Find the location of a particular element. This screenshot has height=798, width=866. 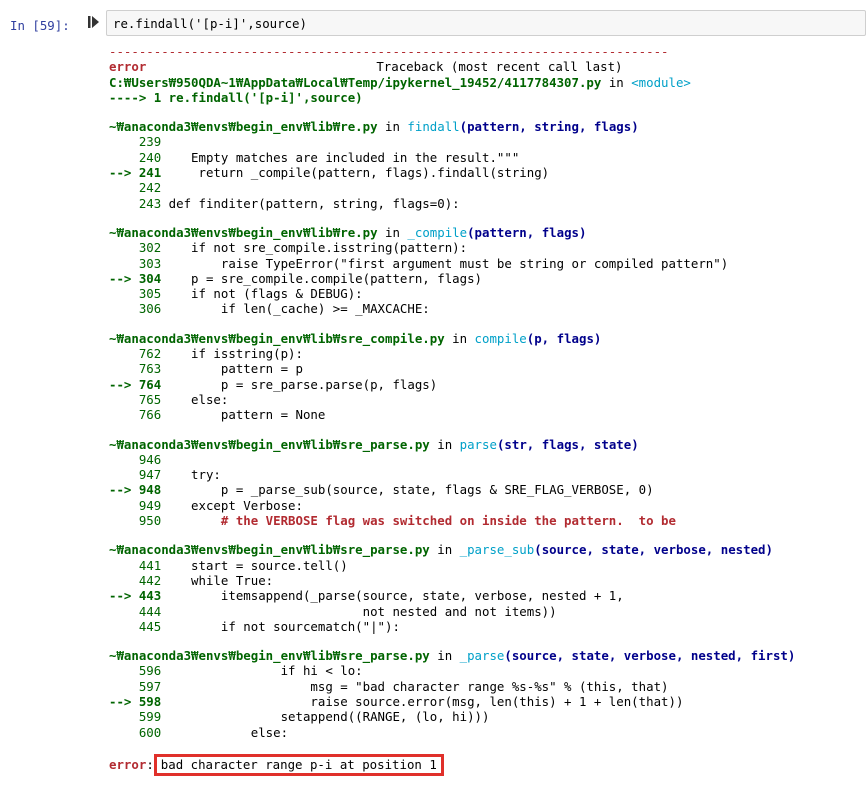

frame0-module: <module> is located at coordinates (661, 82).